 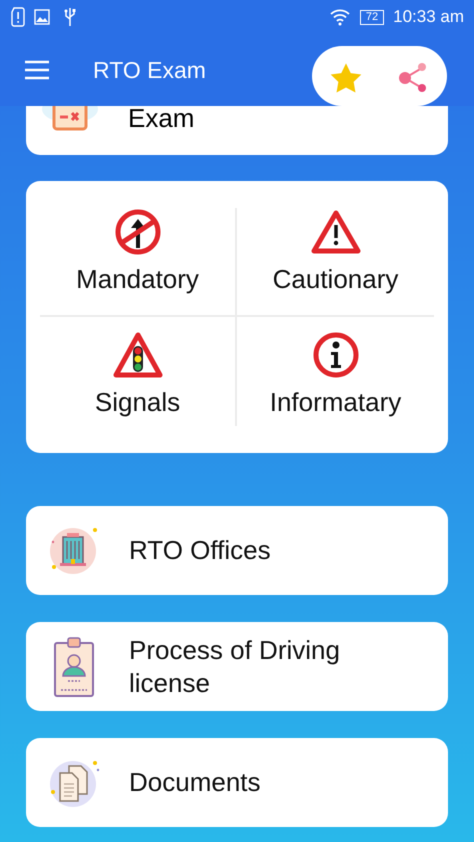 What do you see at coordinates (18, 17) in the screenshot?
I see `sd-card-alert-icon` at bounding box center [18, 17].